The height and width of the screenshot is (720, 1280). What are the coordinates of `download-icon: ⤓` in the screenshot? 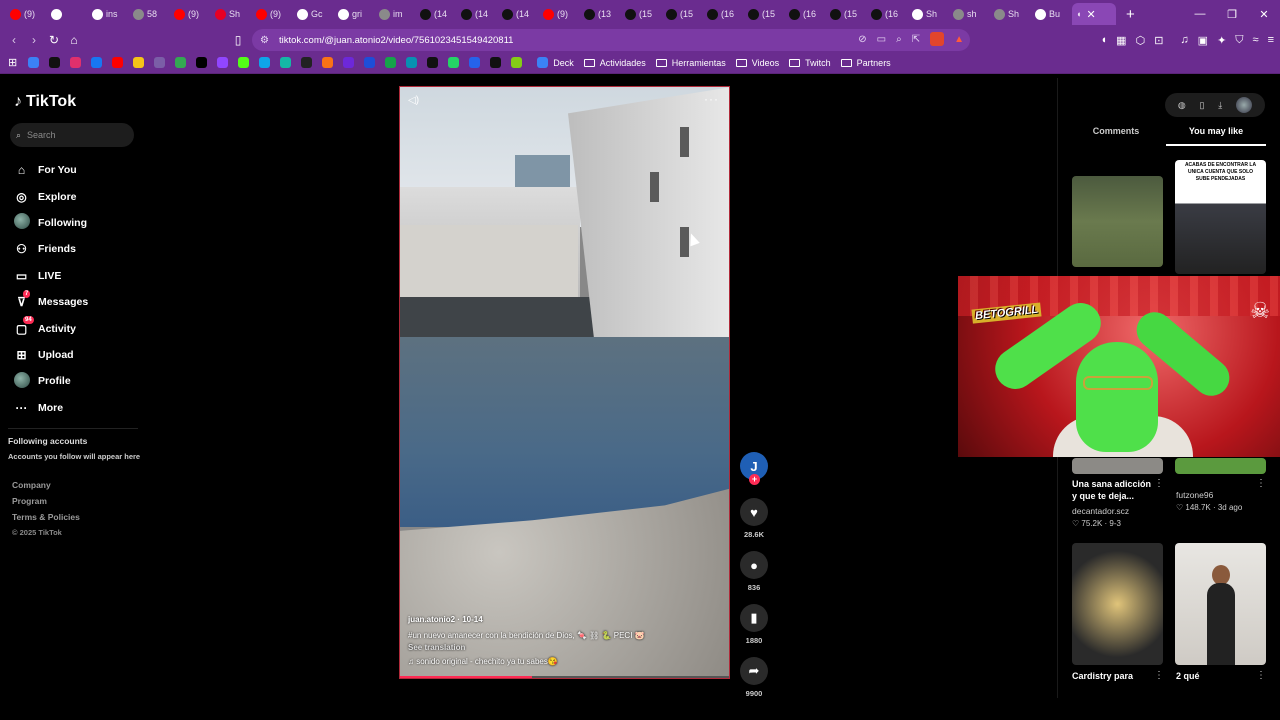 It's located at (1220, 105).